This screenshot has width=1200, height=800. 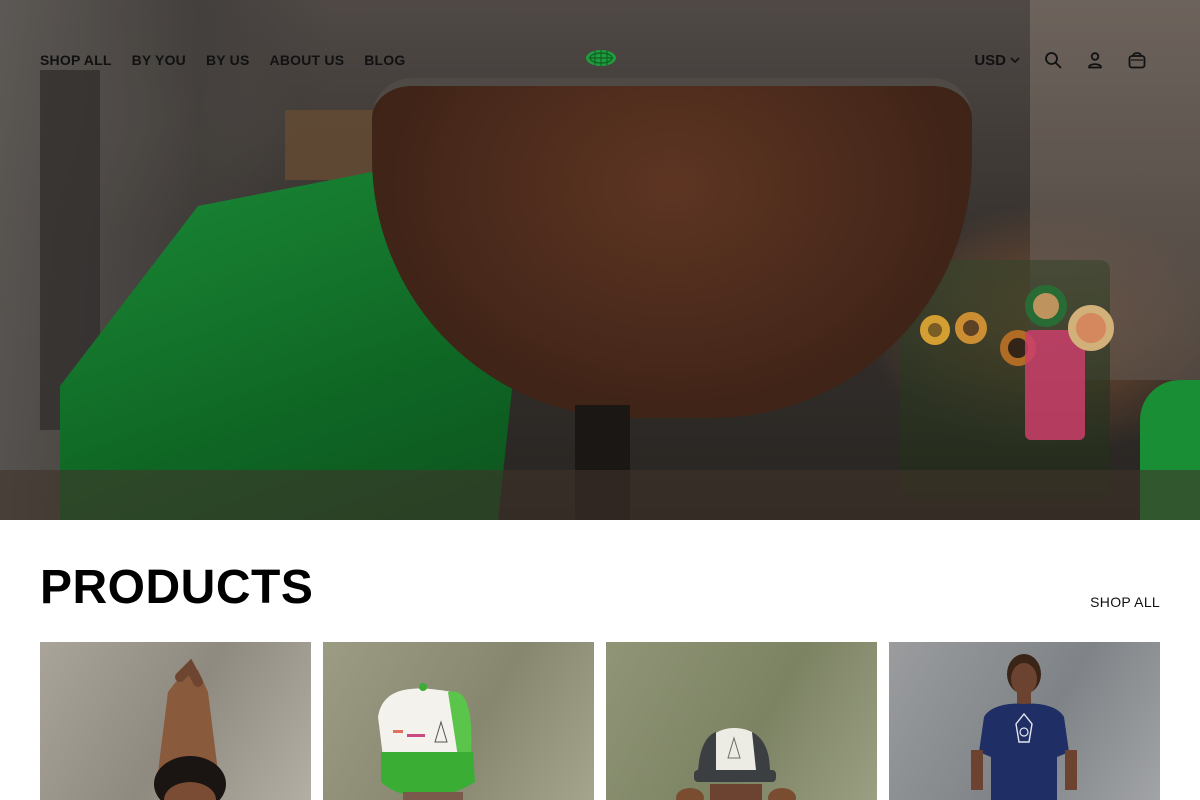 What do you see at coordinates (1125, 602) in the screenshot?
I see `shop-all-link: SHOP ALL` at bounding box center [1125, 602].